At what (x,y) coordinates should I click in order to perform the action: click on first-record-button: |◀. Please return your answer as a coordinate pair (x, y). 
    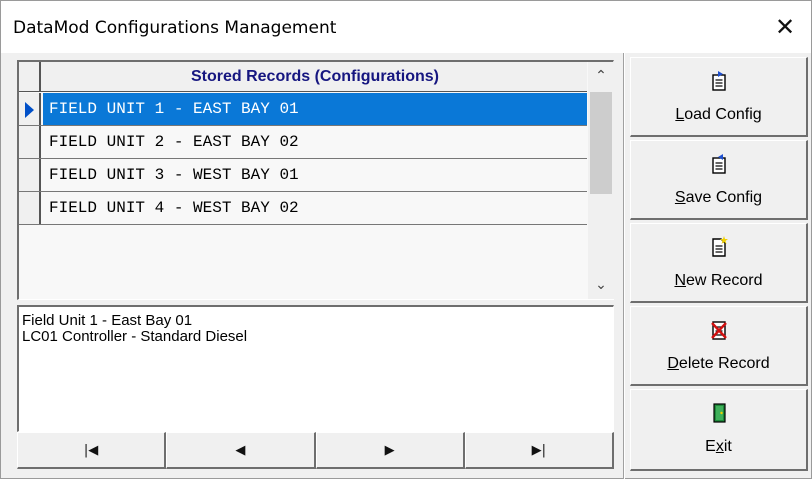
    Looking at the image, I should click on (92, 450).